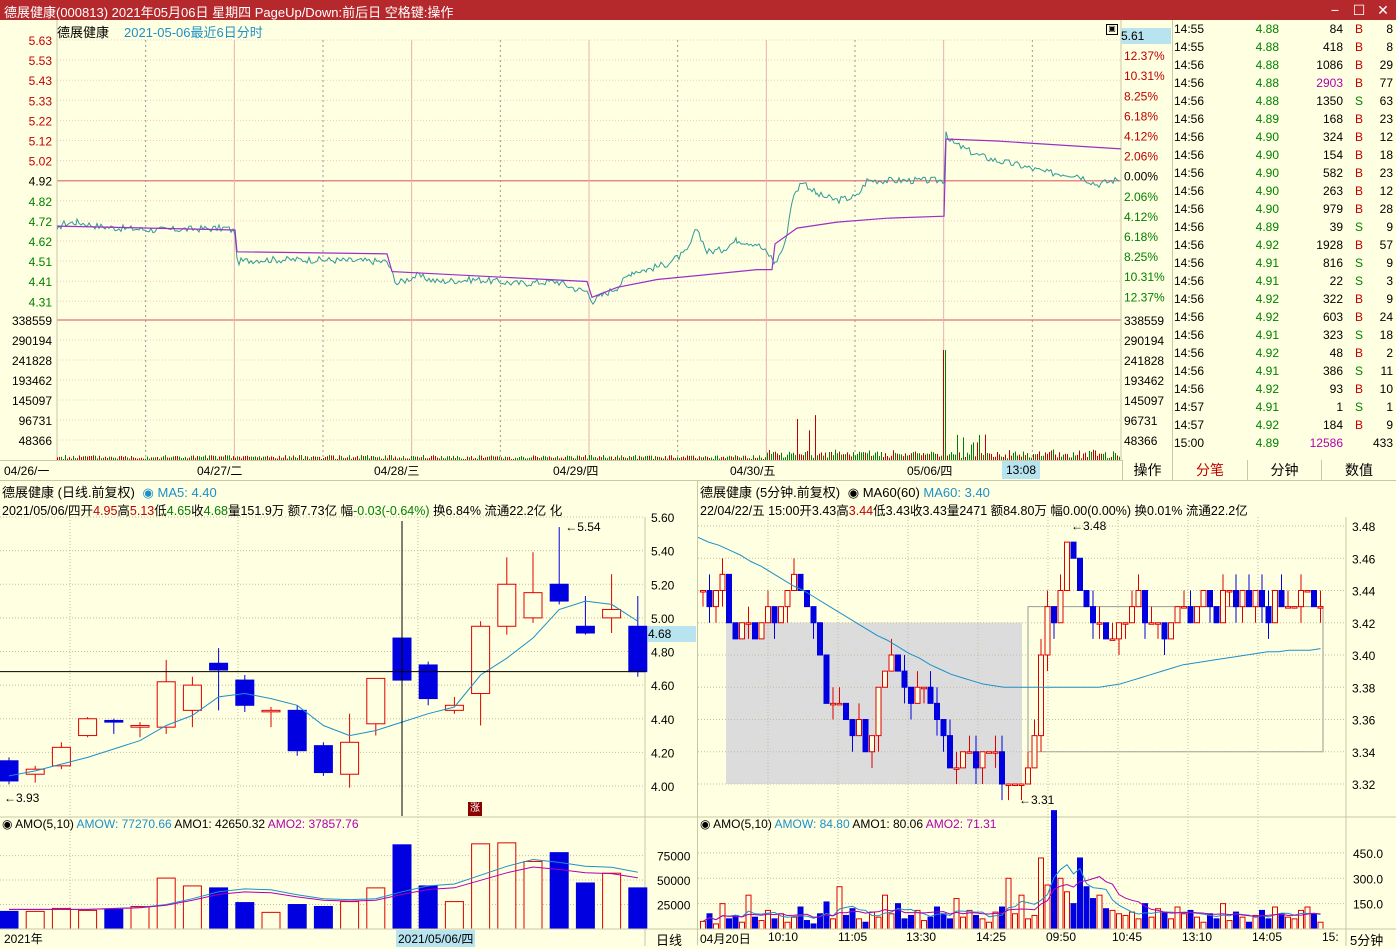 This screenshot has height=949, width=1396. Describe the element at coordinates (1209, 470) in the screenshot. I see `tab-ticks: 分笔` at that location.